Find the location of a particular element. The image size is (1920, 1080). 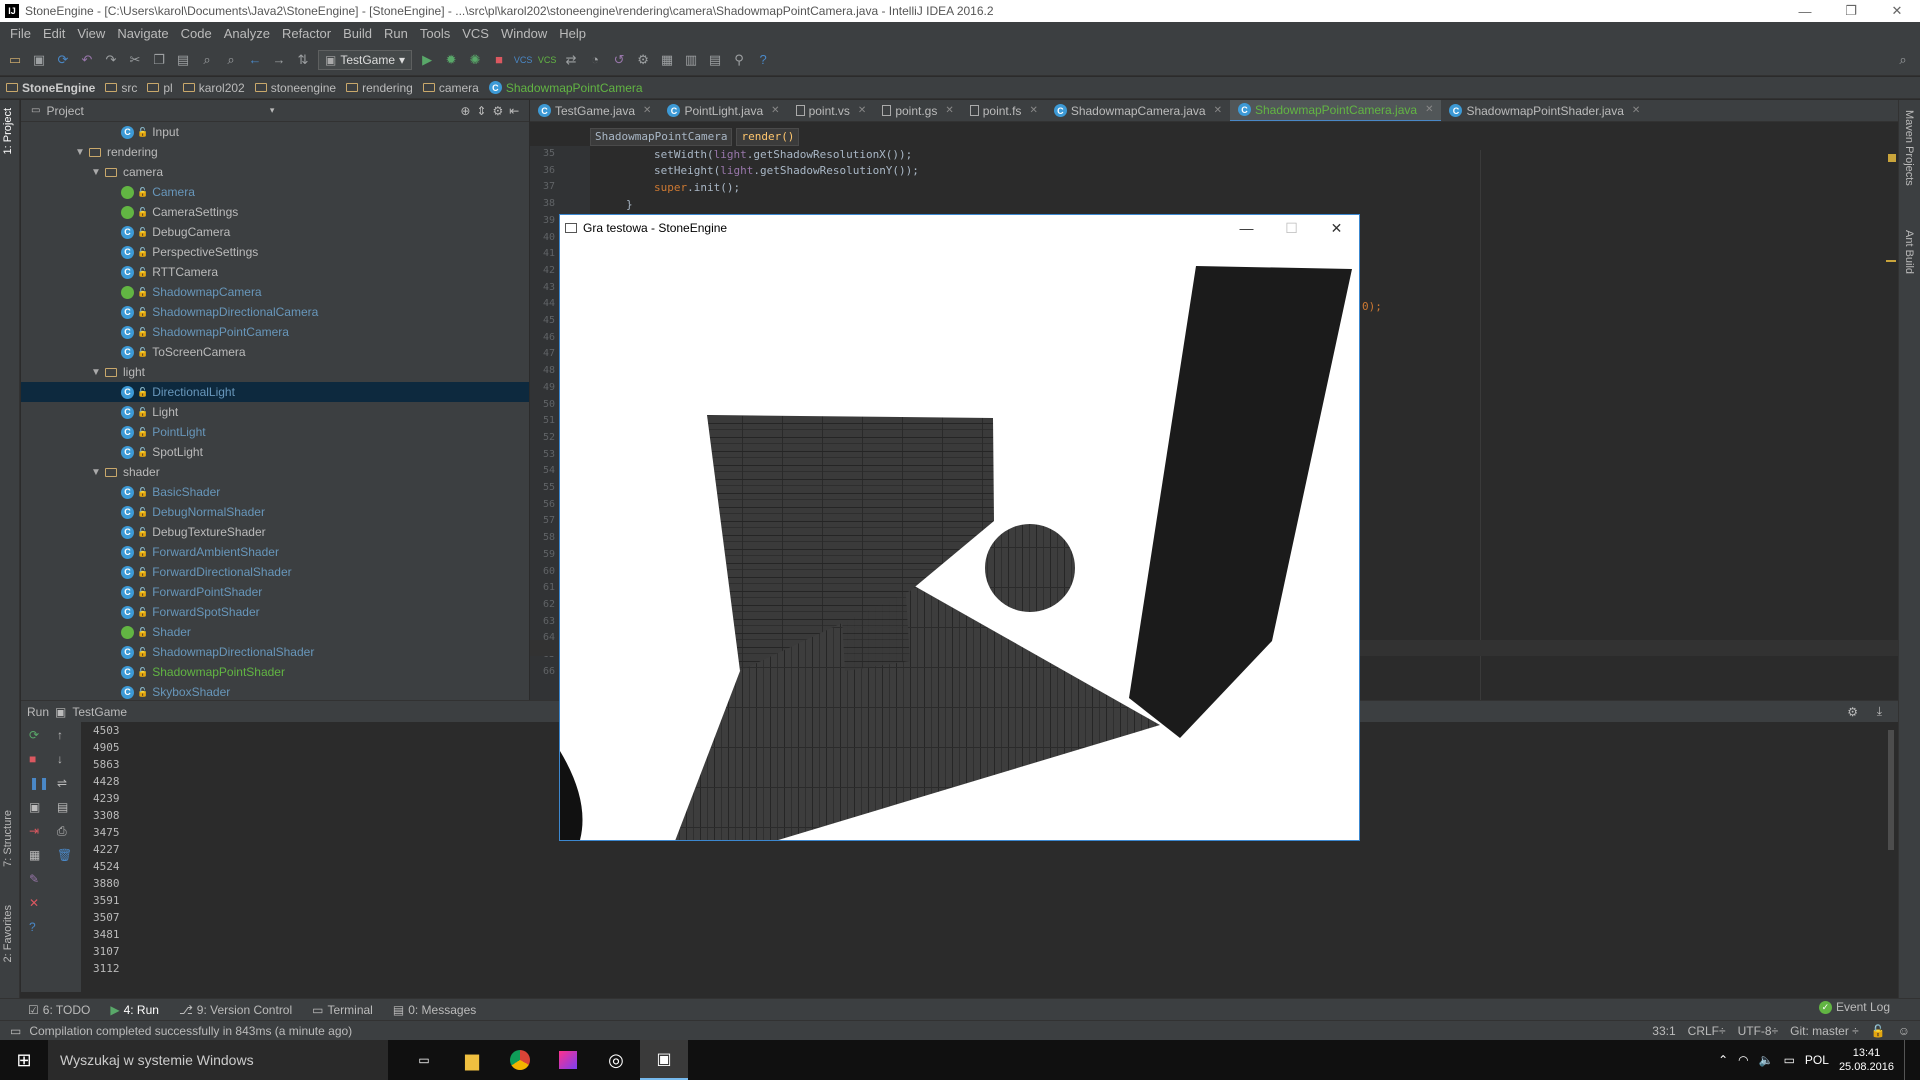

tree-item: C 🔓 SpotLight is located at coordinates (275, 452).